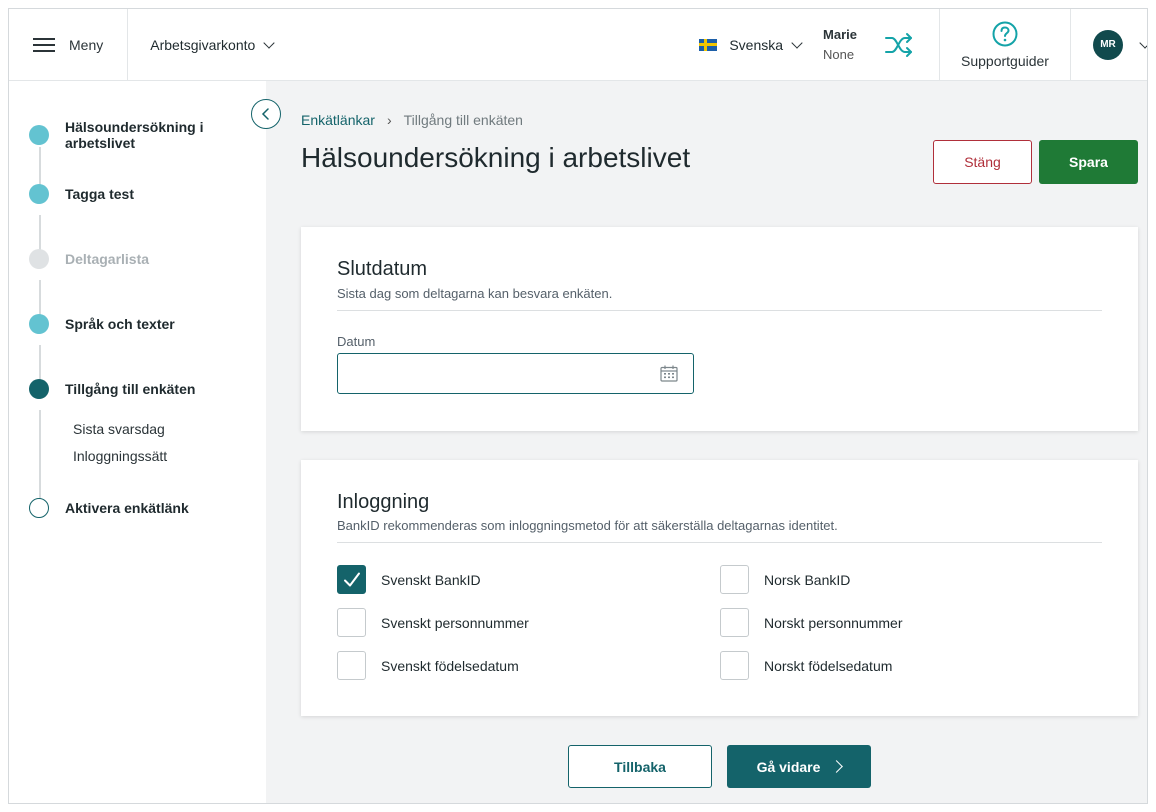  What do you see at coordinates (1005, 33) in the screenshot?
I see `help-circle-icon` at bounding box center [1005, 33].